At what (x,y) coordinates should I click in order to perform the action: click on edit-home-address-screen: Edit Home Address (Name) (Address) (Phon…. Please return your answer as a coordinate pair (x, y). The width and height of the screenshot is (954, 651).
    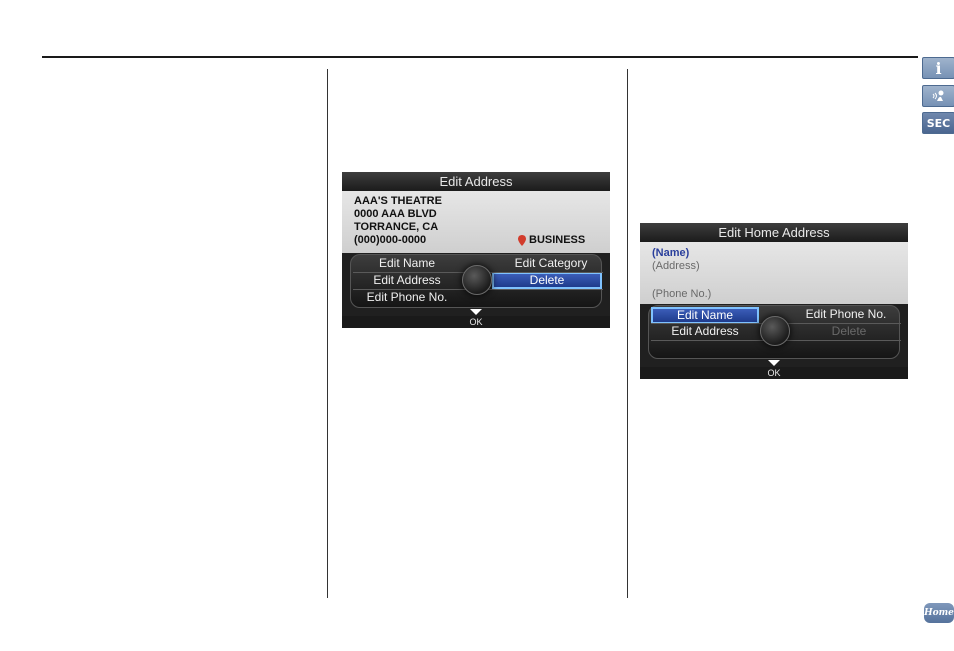
    Looking at the image, I should click on (774, 301).